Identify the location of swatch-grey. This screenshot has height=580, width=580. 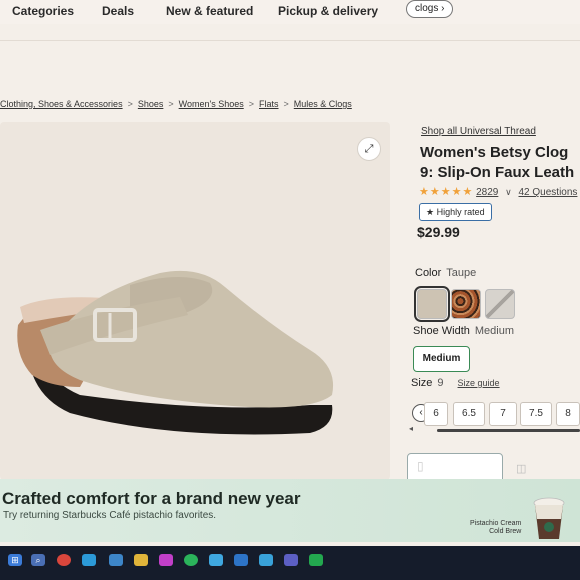
(500, 304).